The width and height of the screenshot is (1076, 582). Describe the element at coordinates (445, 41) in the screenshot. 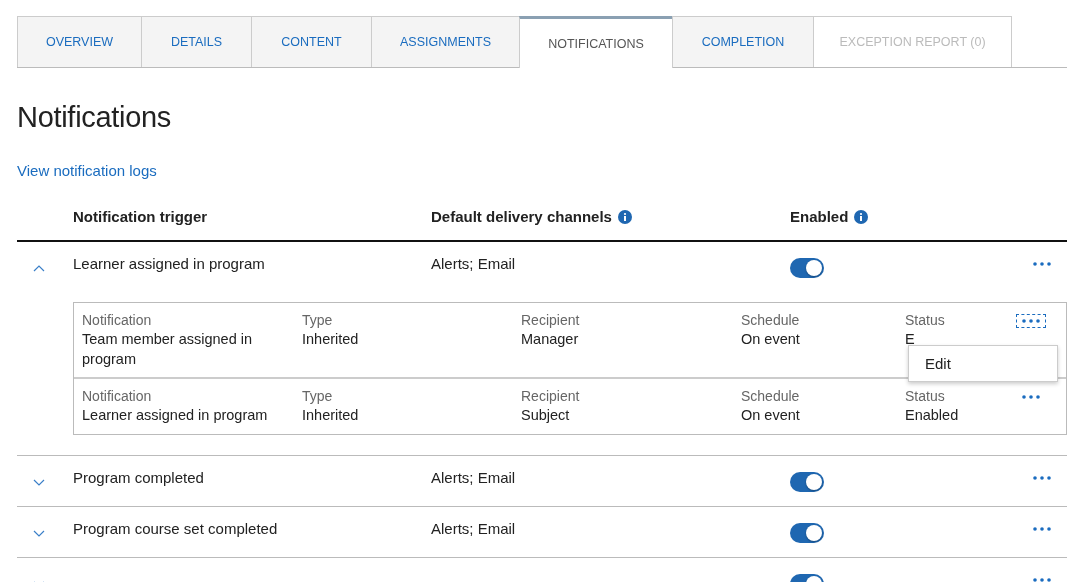

I see `tab: ASSIGNMENTS` at that location.